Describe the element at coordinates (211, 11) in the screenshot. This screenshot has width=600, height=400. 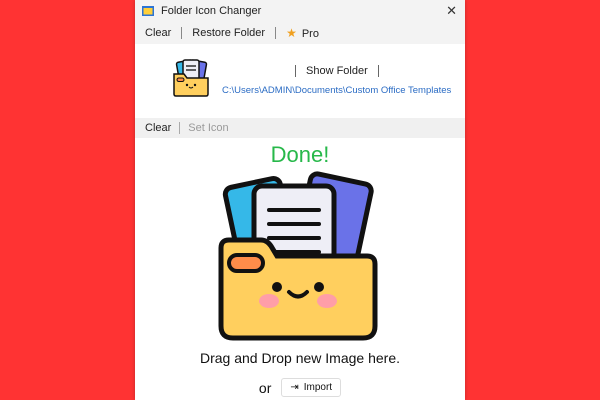
I see `window-title: Folder Icon Changer` at that location.